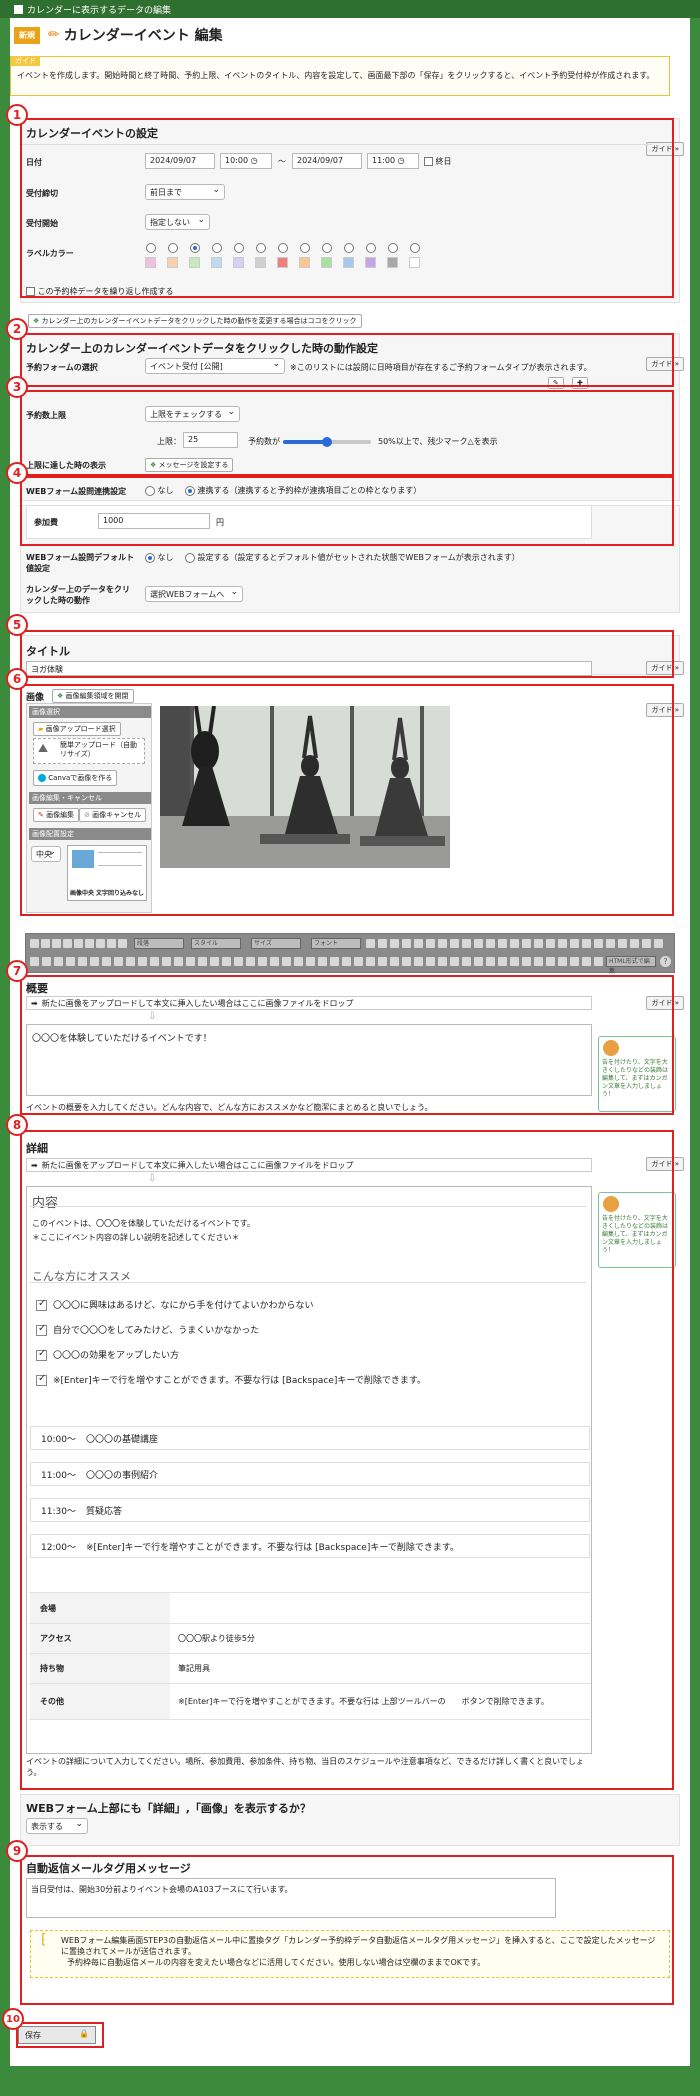 The height and width of the screenshot is (2096, 700). What do you see at coordinates (309, 1003) in the screenshot?
I see `summary-dropzone: ➡ 新たに画像をアップロードして本文に挿入したい場合はここに画像ファイルをドロップ` at bounding box center [309, 1003].